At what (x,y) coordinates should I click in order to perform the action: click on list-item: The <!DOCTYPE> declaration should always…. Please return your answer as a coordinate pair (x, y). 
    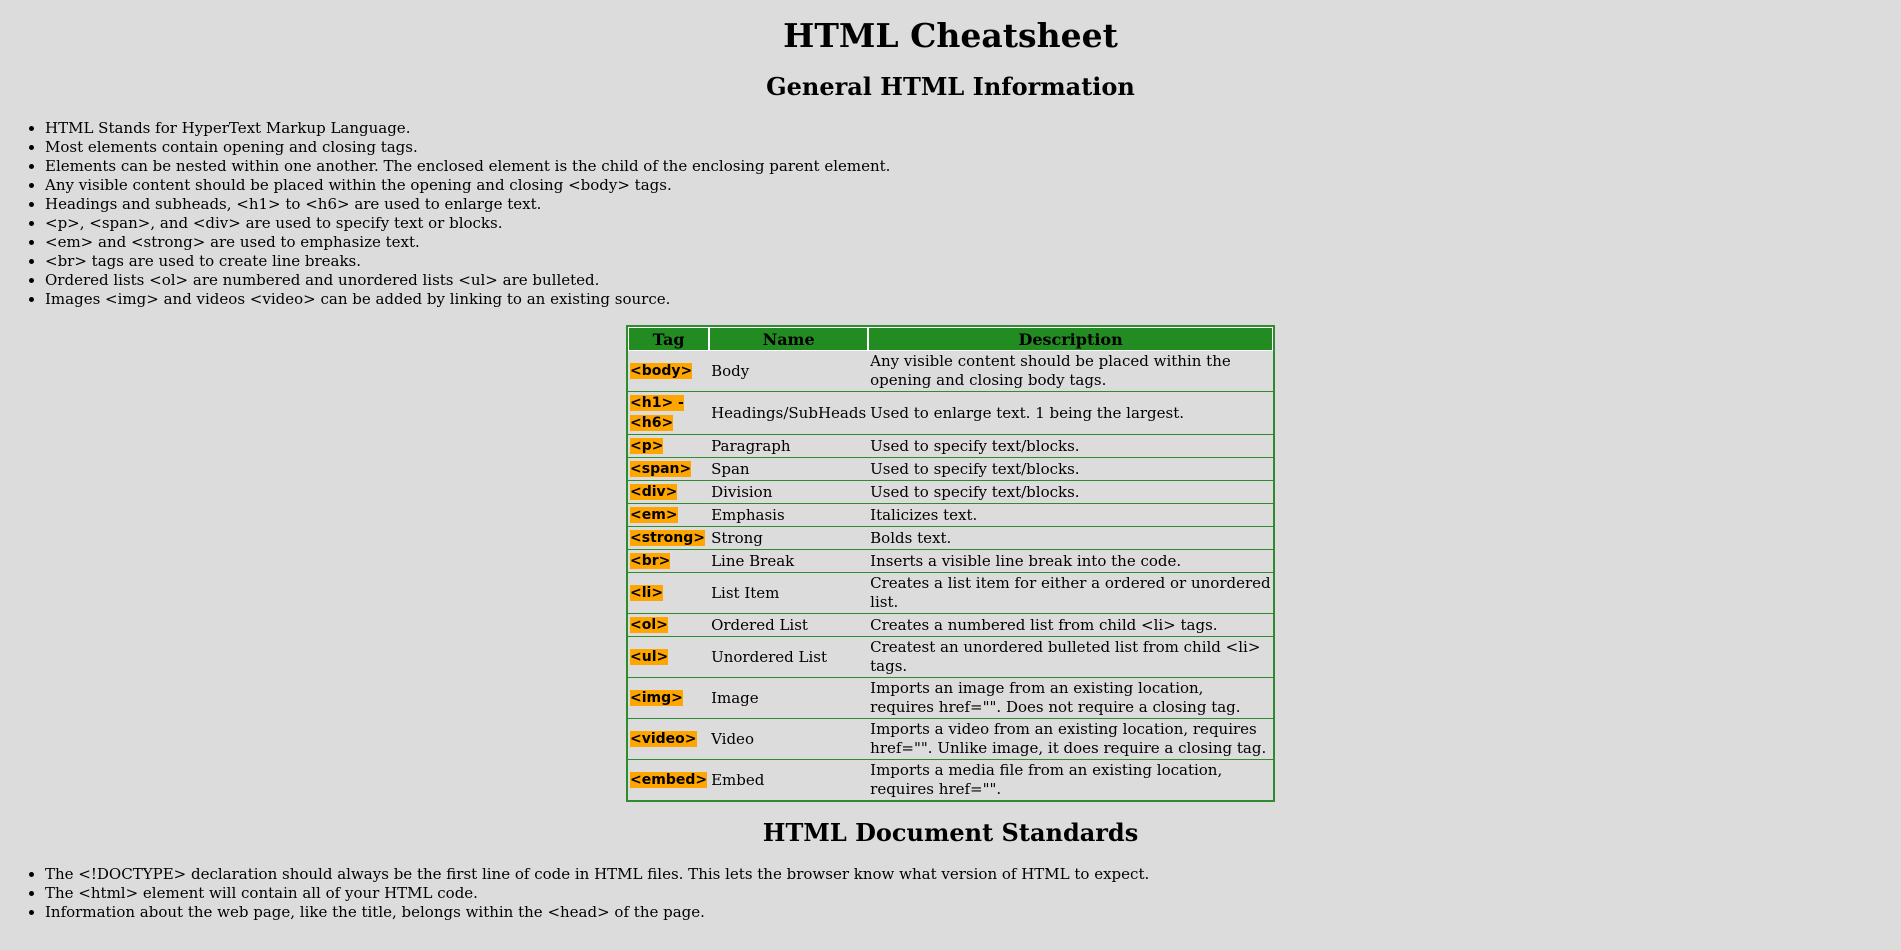
    Looking at the image, I should click on (973, 874).